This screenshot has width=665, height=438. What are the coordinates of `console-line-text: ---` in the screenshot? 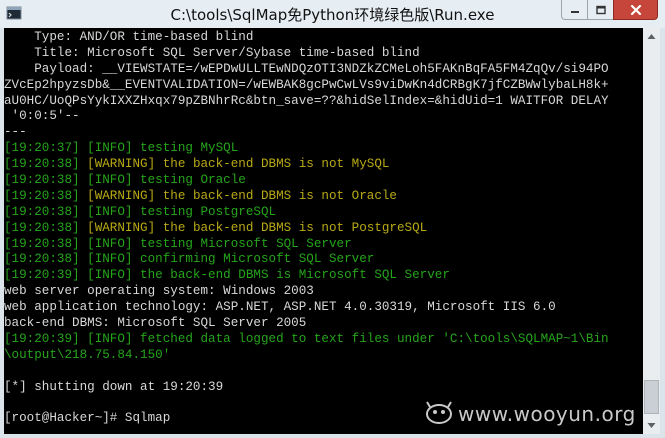 It's located at (15, 132).